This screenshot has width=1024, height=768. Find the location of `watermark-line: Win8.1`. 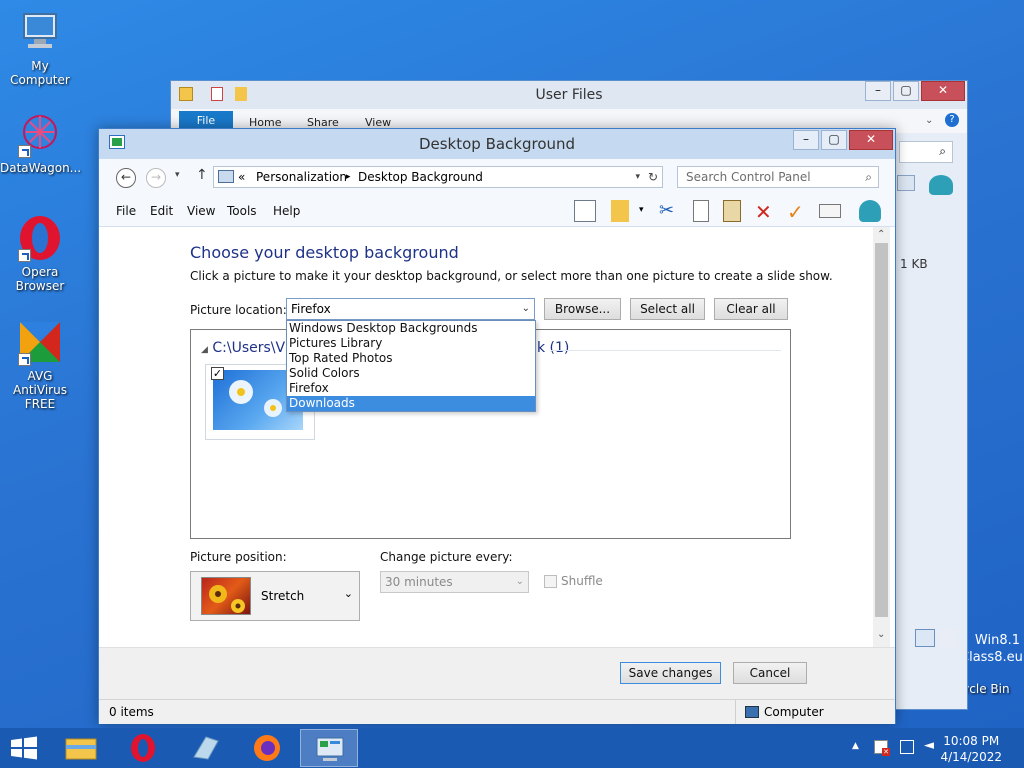

watermark-line: Win8.1 is located at coordinates (997, 640).